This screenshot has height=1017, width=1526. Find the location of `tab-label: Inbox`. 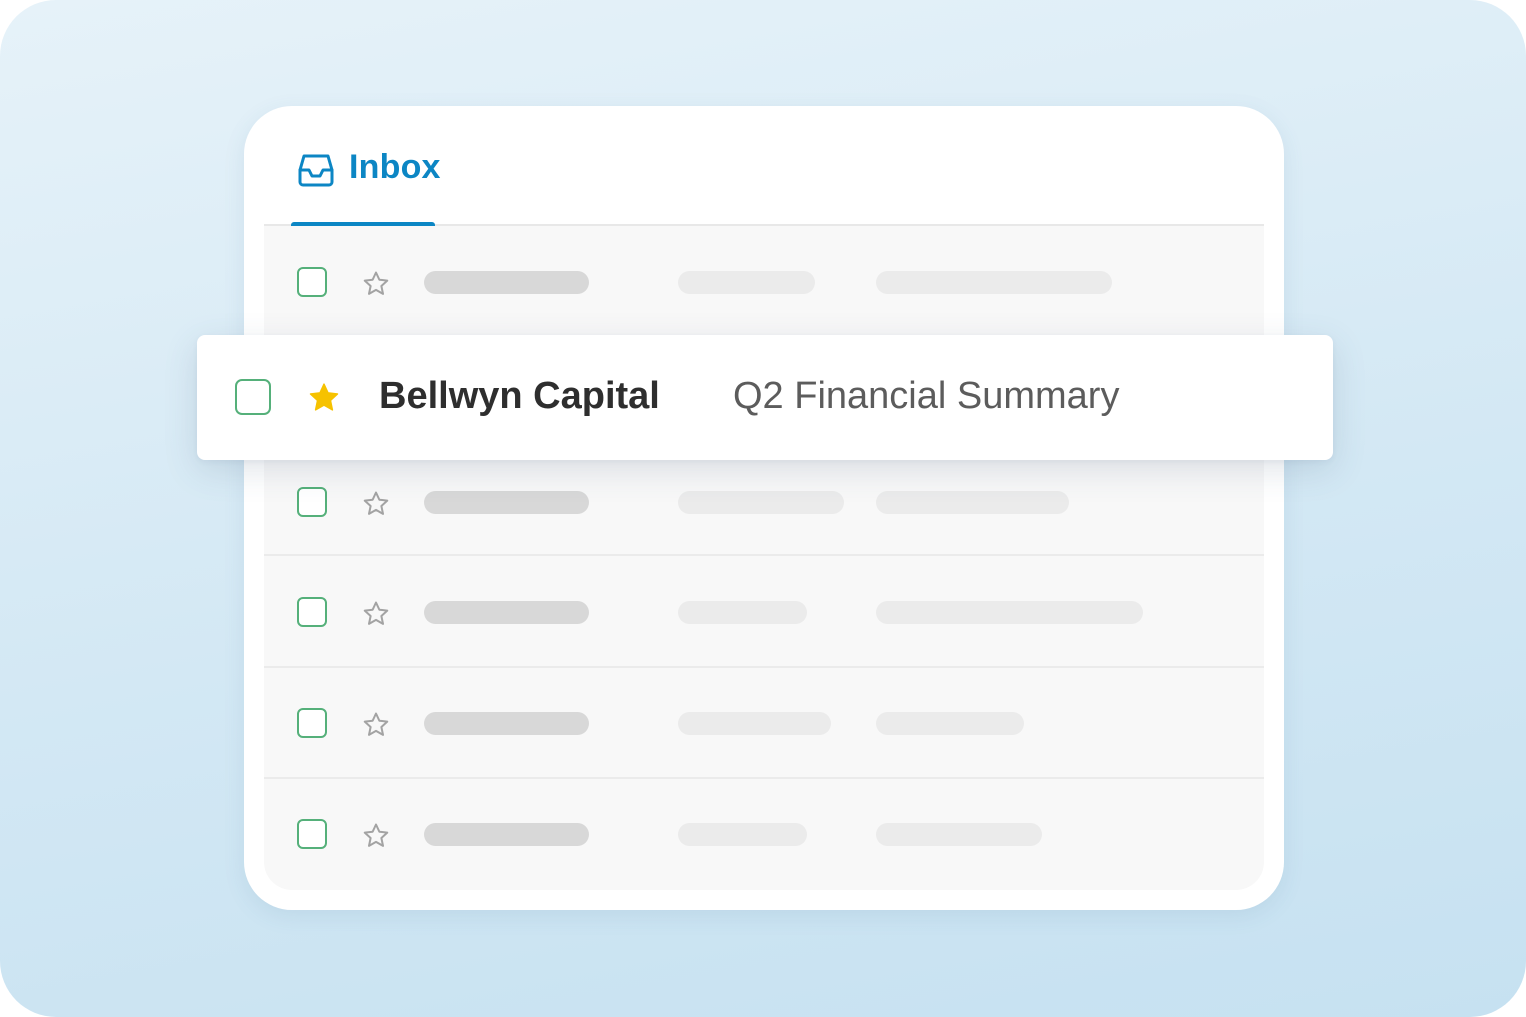

tab-label: Inbox is located at coordinates (395, 167).